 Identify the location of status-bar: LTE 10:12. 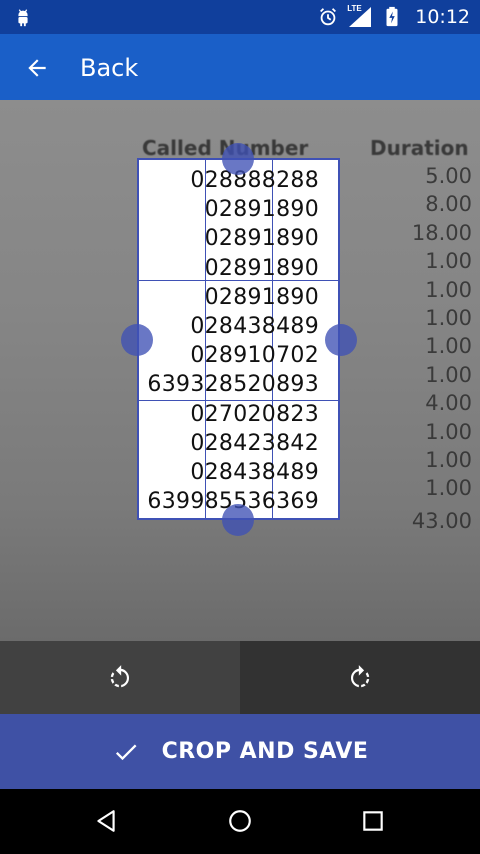
(240, 17).